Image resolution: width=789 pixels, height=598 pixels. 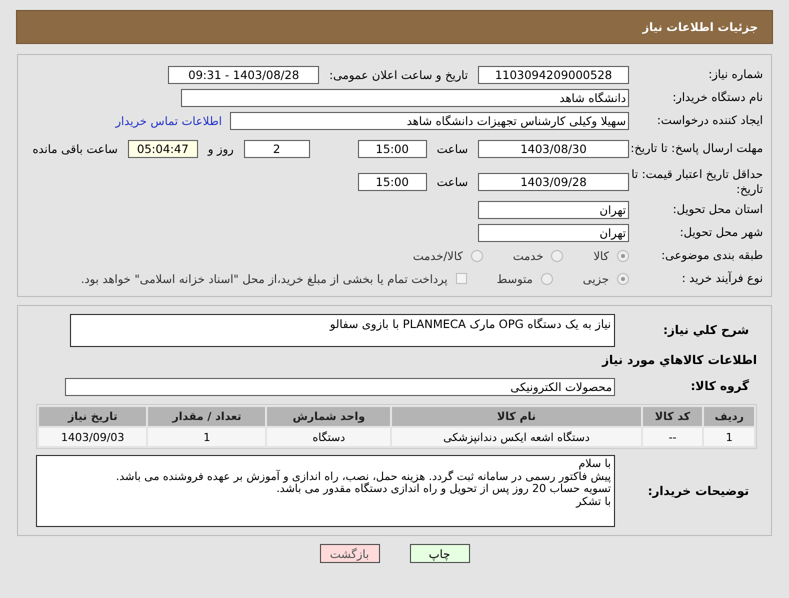 I want to click on text-field: 1103094209000528, so click(x=553, y=75).